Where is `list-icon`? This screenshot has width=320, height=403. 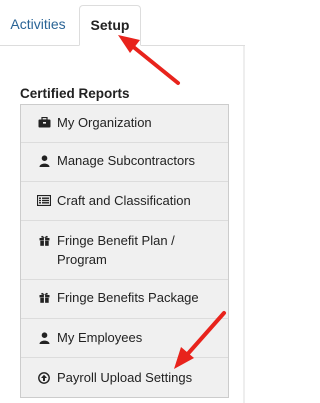 list-icon is located at coordinates (44, 200).